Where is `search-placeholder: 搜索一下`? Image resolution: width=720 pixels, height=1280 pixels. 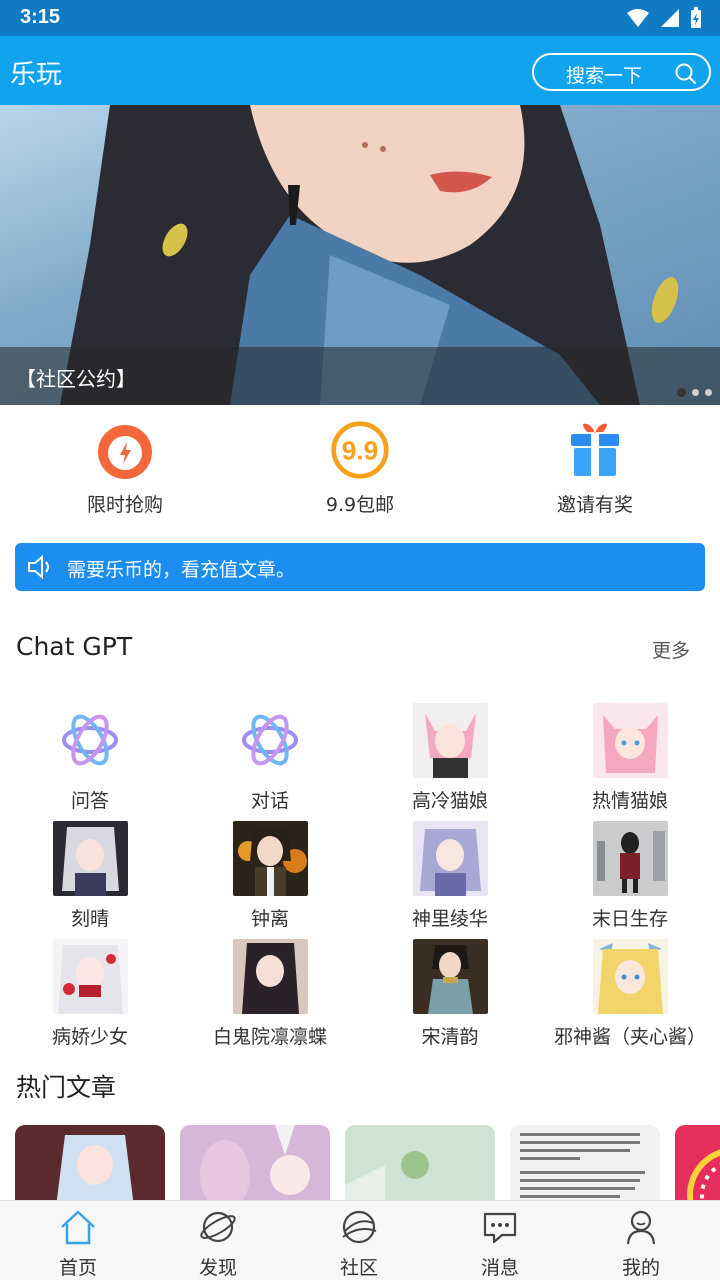
search-placeholder: 搜索一下 is located at coordinates (604, 76).